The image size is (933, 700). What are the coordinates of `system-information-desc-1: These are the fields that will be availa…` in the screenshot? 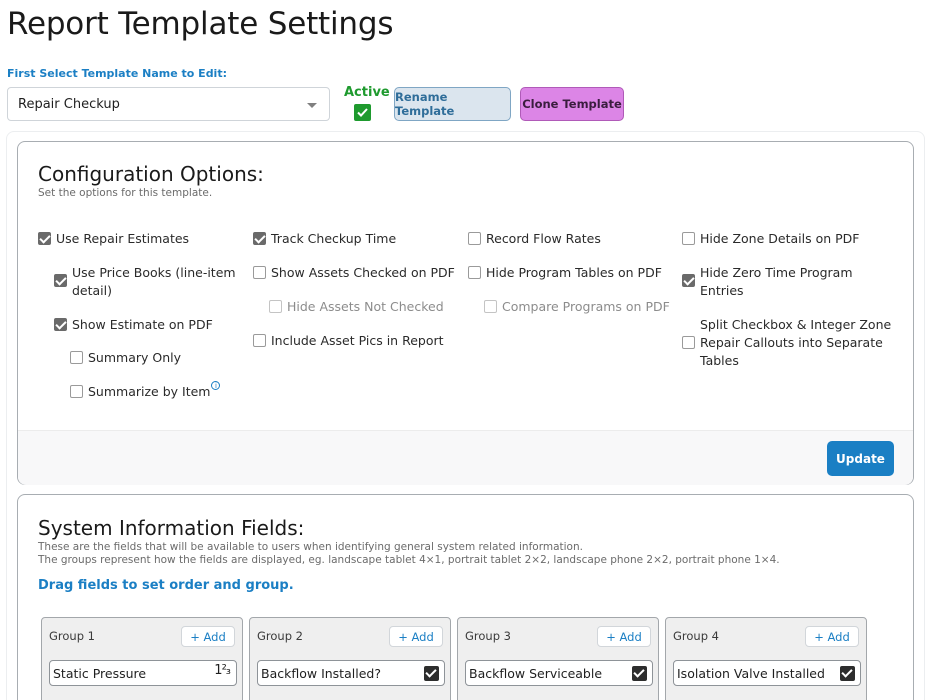 It's located at (310, 547).